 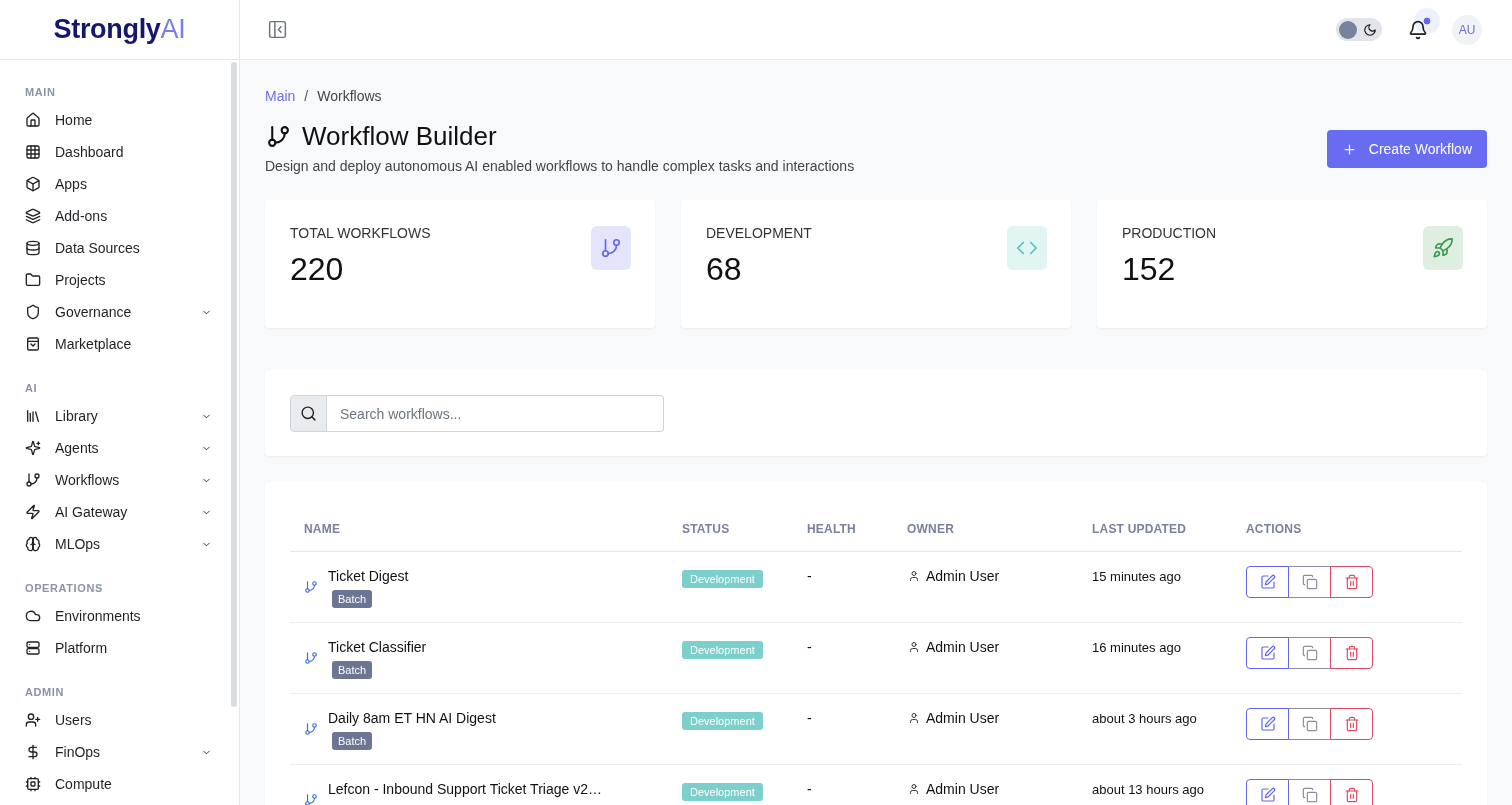 I want to click on logo: StronglyAI, so click(x=119, y=29).